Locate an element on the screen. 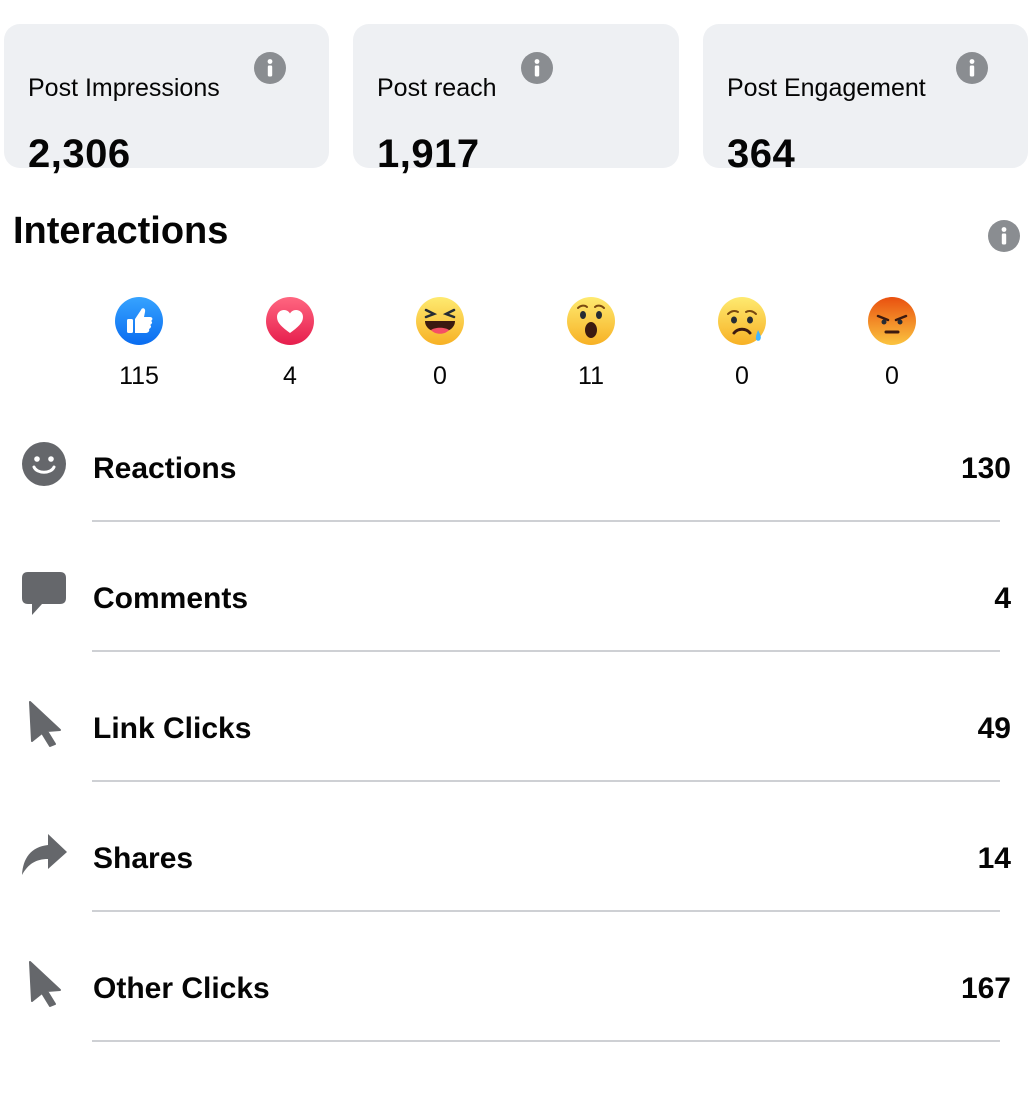  comment-bubble-icon is located at coordinates (44, 593).